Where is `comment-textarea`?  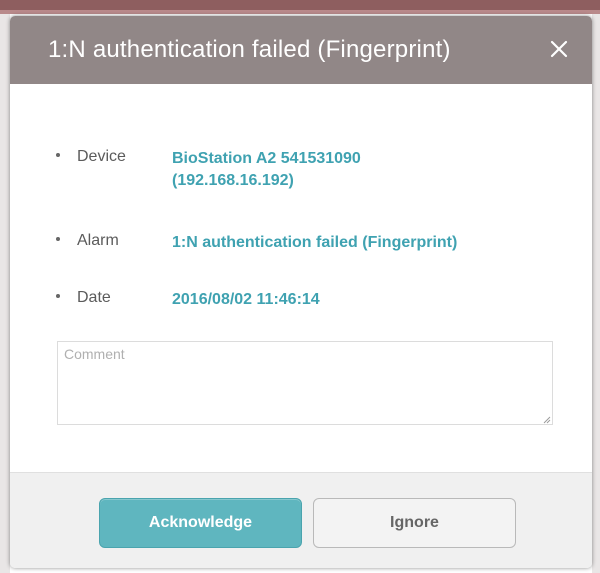 comment-textarea is located at coordinates (305, 383).